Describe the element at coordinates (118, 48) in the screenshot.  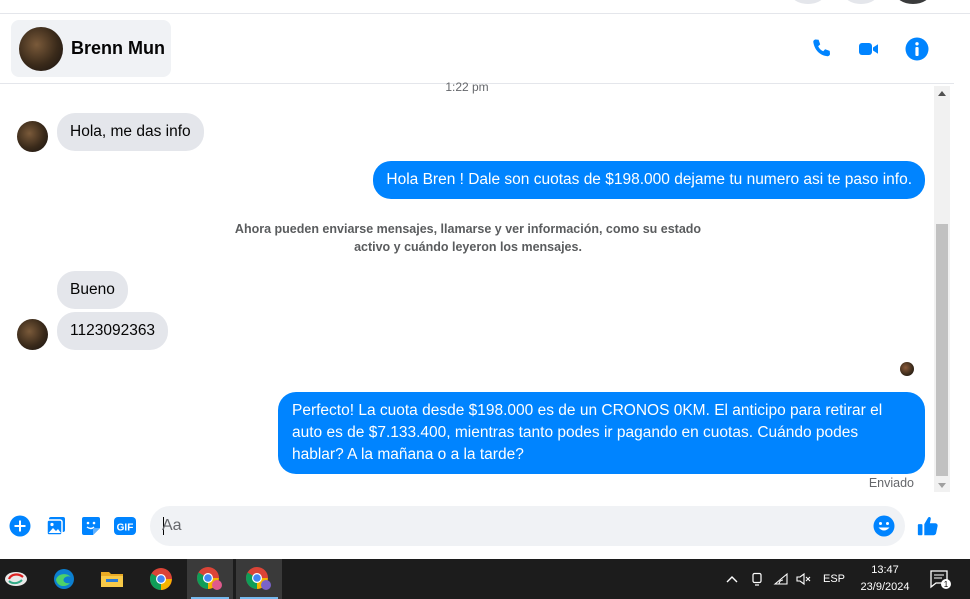
I see `contact-name: Brenn Mun` at that location.